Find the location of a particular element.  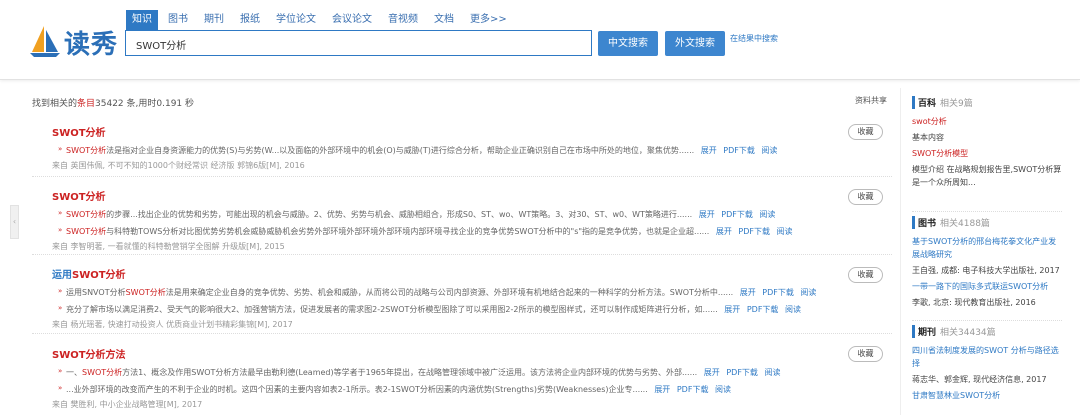

sidebar-entry: 王自强, 成都: 电子科技大学出版社, 2017 is located at coordinates (986, 270).